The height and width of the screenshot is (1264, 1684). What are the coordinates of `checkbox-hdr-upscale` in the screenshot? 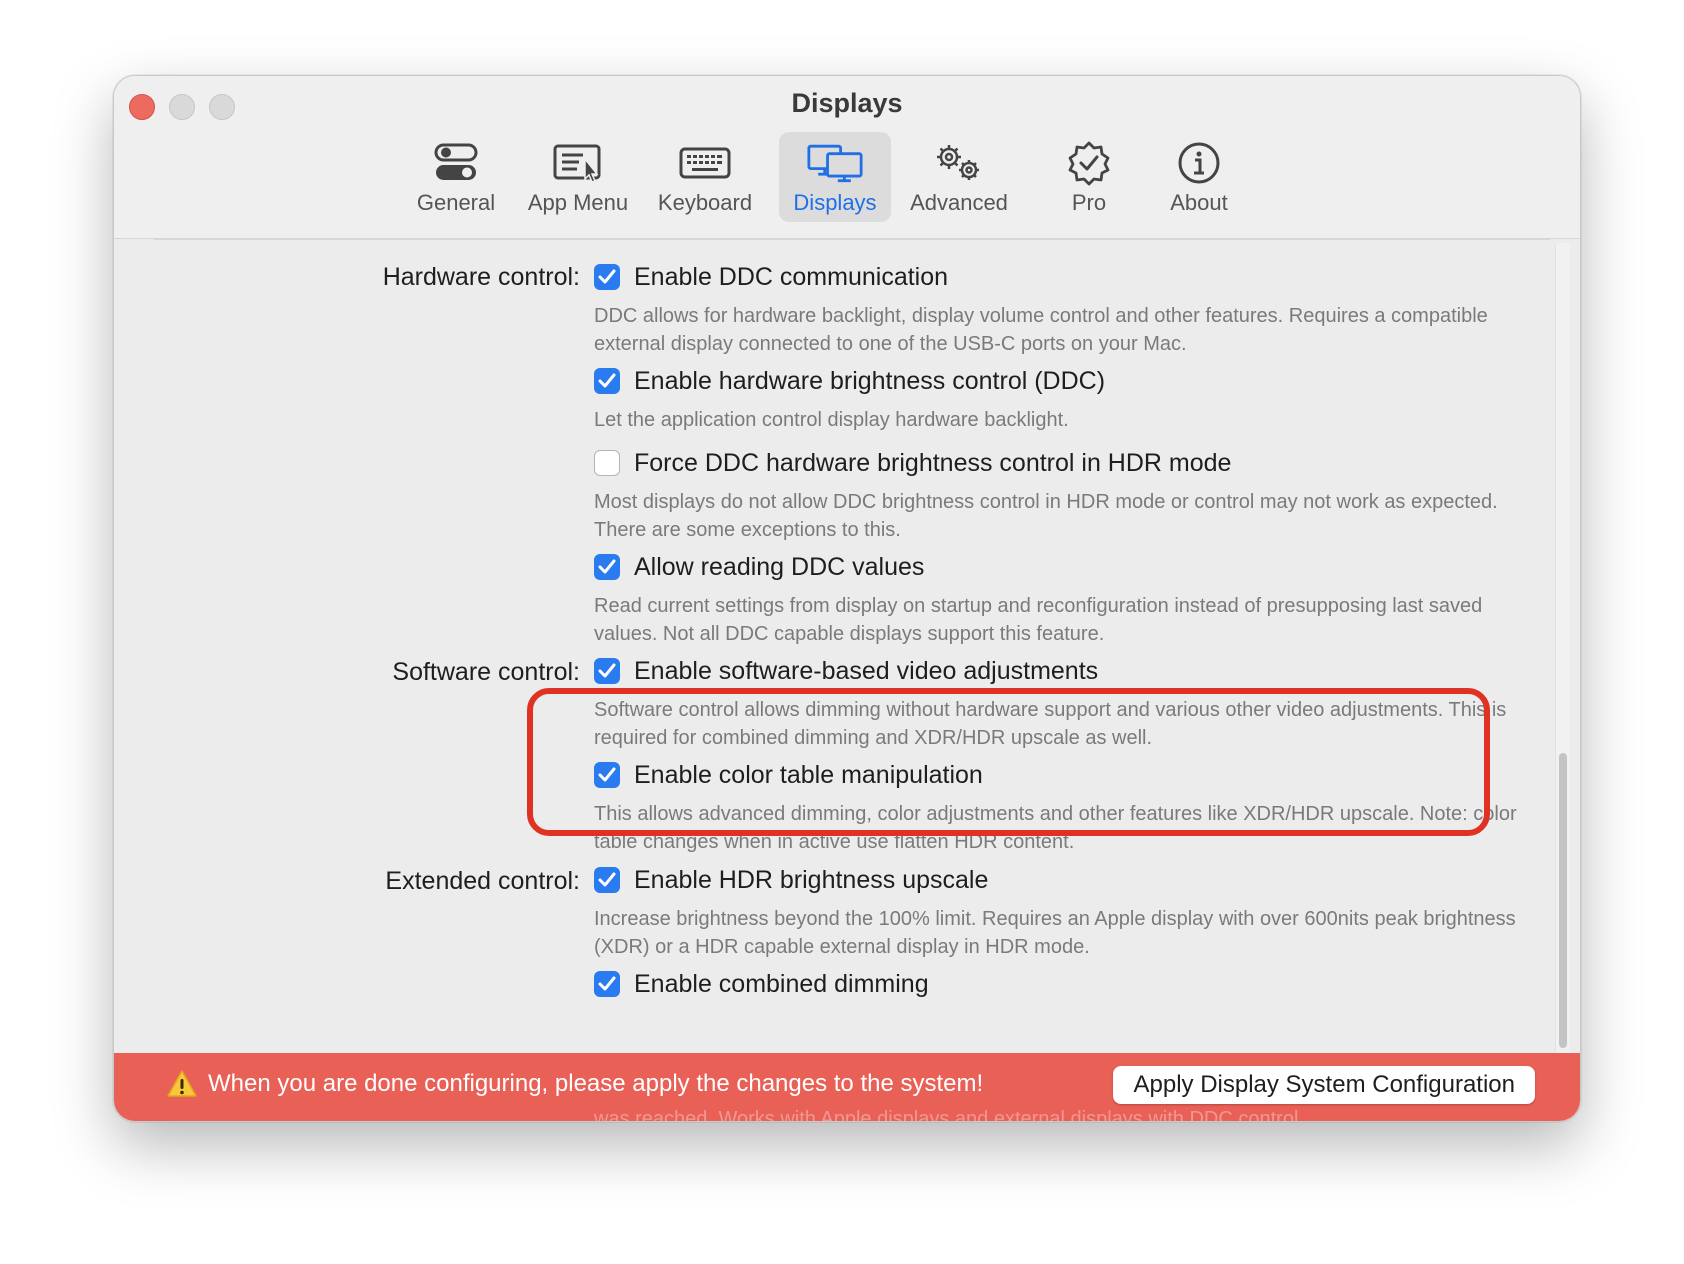 It's located at (607, 880).